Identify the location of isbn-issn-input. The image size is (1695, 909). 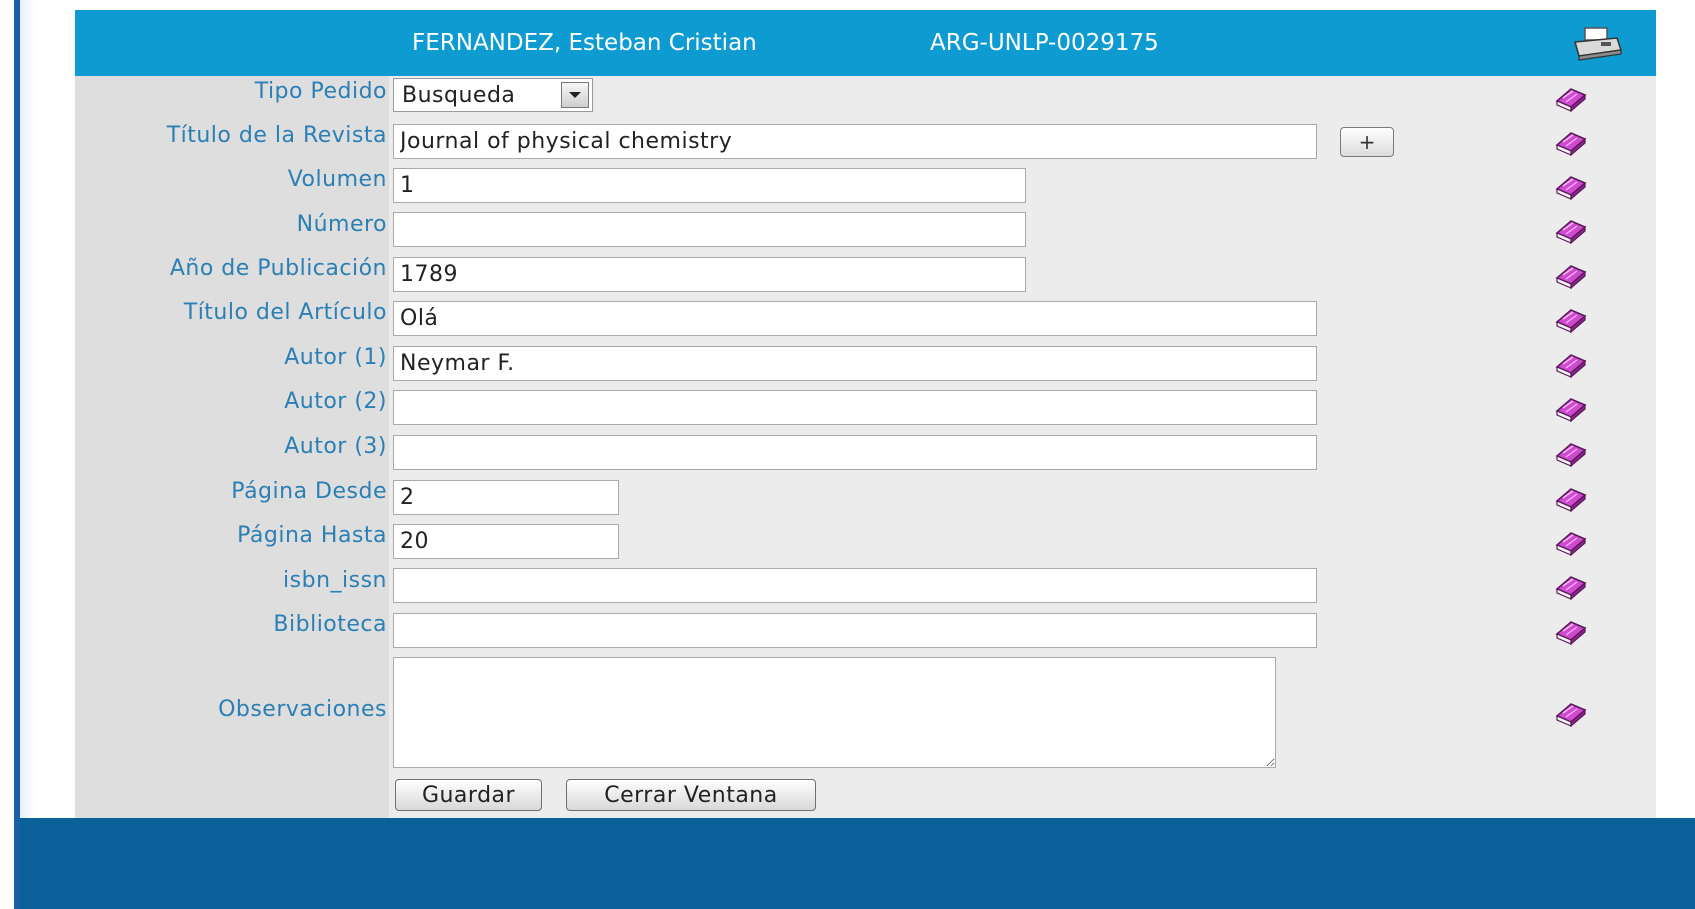
(855, 585).